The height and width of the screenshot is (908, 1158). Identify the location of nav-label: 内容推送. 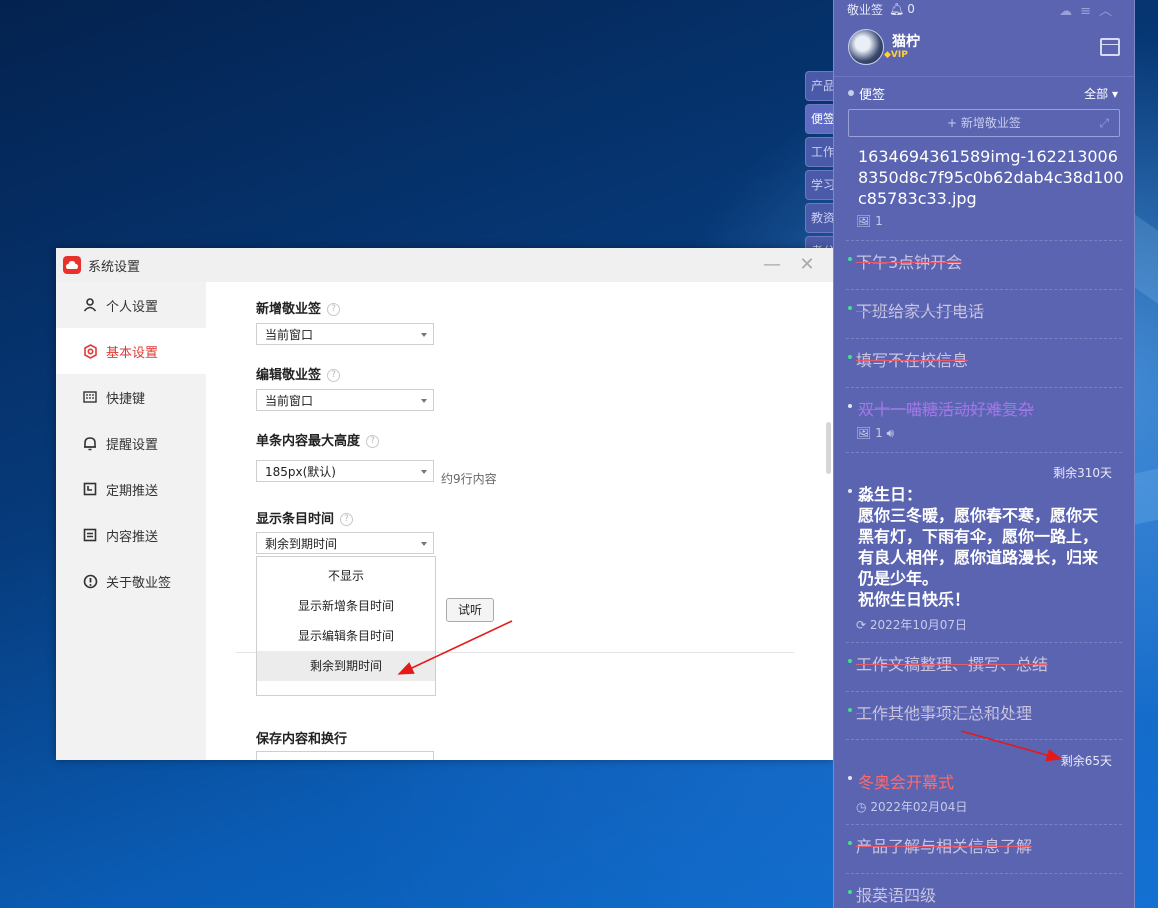
(132, 537).